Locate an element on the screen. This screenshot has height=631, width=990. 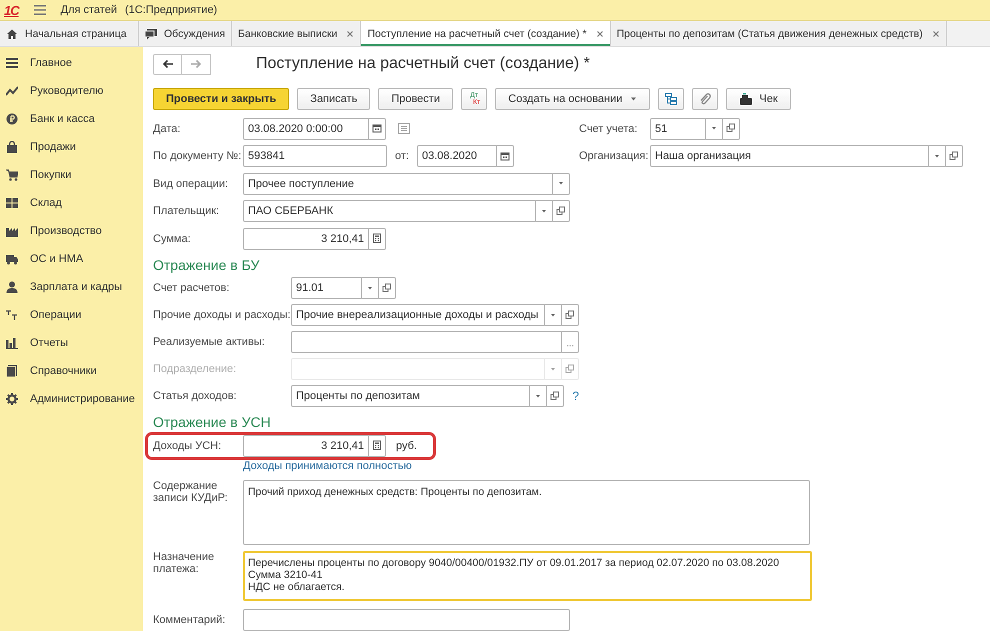
field-label: Вид операции: is located at coordinates (191, 184).